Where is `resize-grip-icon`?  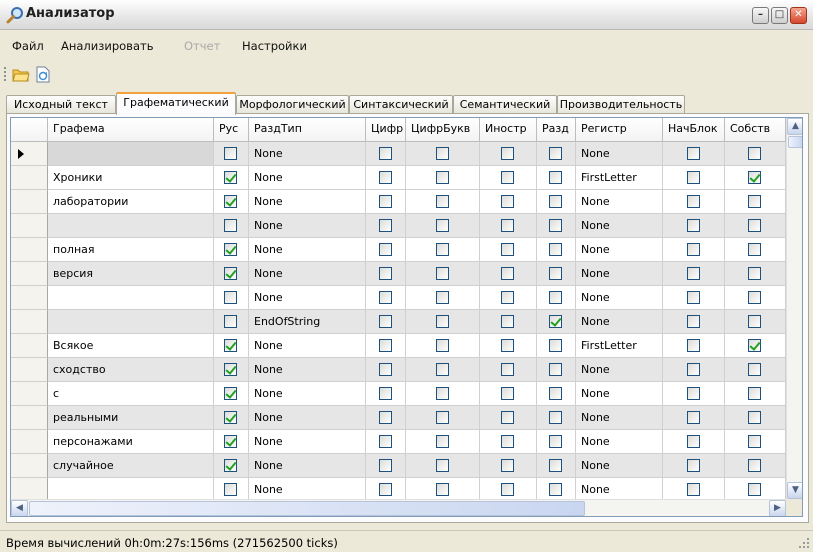 resize-grip-icon is located at coordinates (804, 543).